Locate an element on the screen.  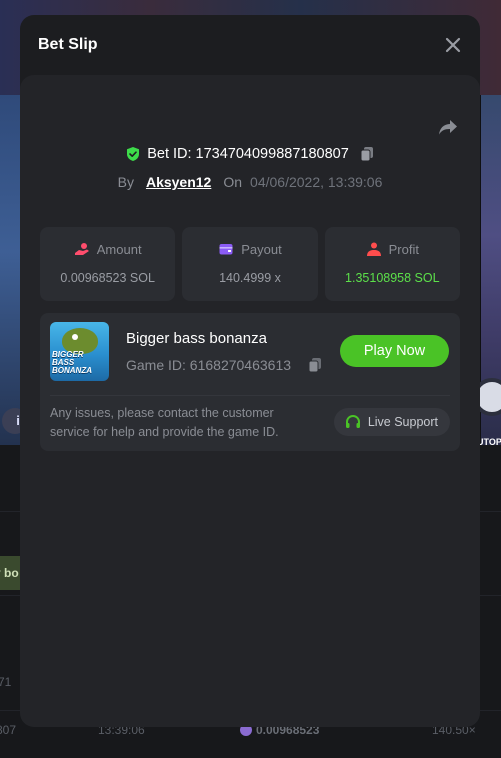
play-now-button: Play Now is located at coordinates (394, 351).